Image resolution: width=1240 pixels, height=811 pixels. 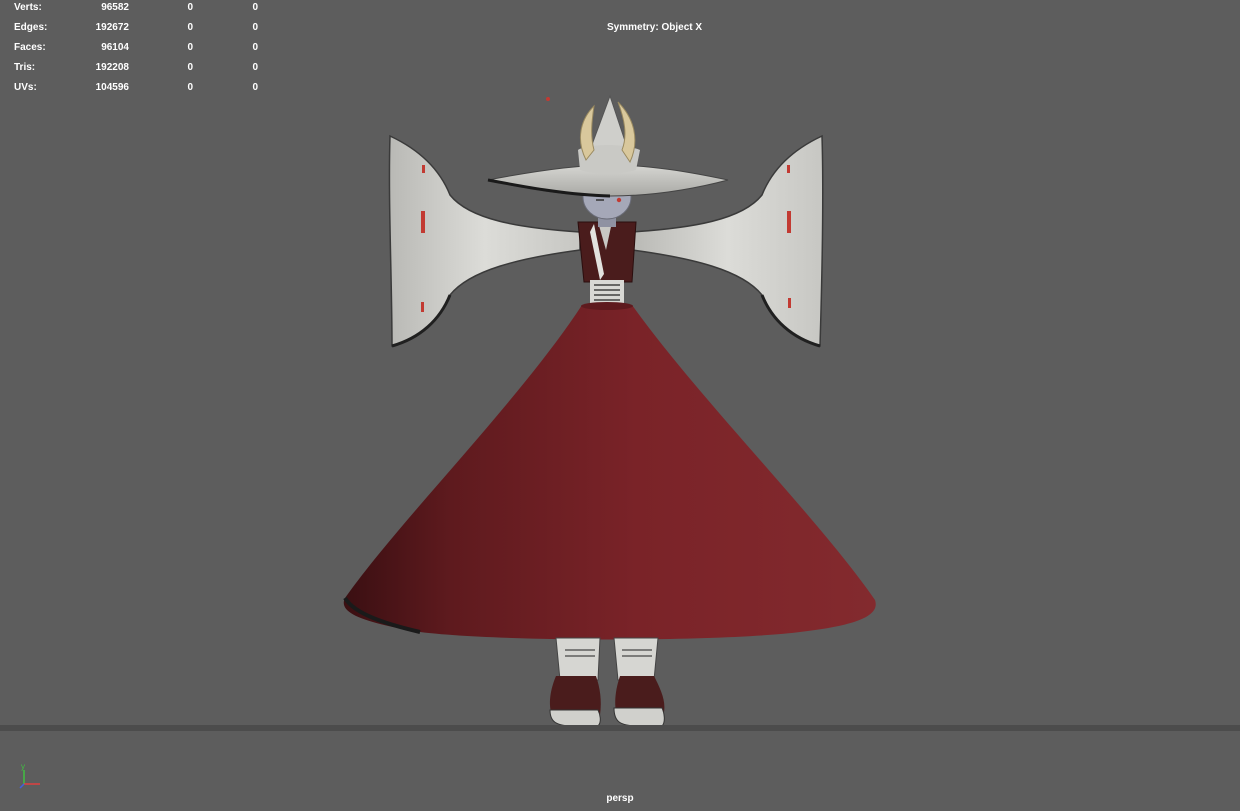 I want to click on right-sleeve, so click(x=727, y=241).